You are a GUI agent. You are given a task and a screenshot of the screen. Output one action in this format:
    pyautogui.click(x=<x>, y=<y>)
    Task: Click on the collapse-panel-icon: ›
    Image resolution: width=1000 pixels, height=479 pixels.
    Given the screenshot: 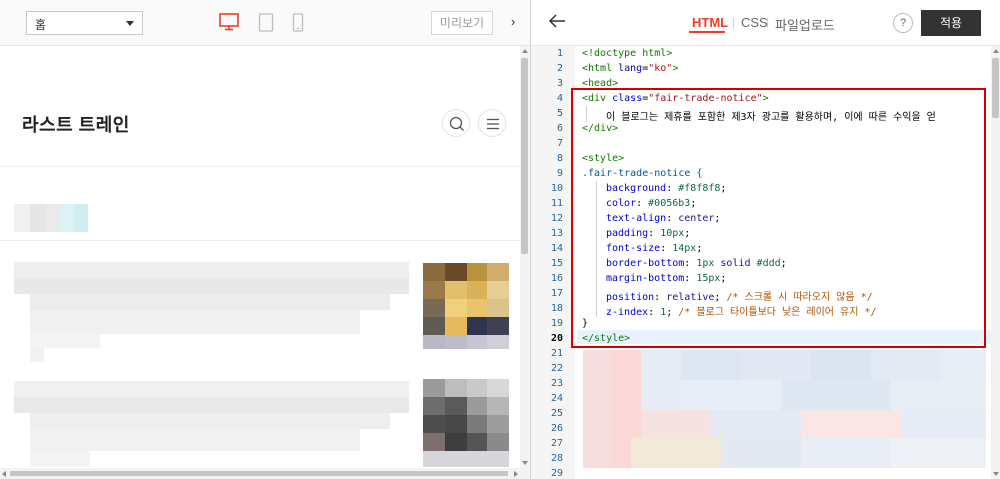 What is the action you would take?
    pyautogui.click(x=513, y=21)
    